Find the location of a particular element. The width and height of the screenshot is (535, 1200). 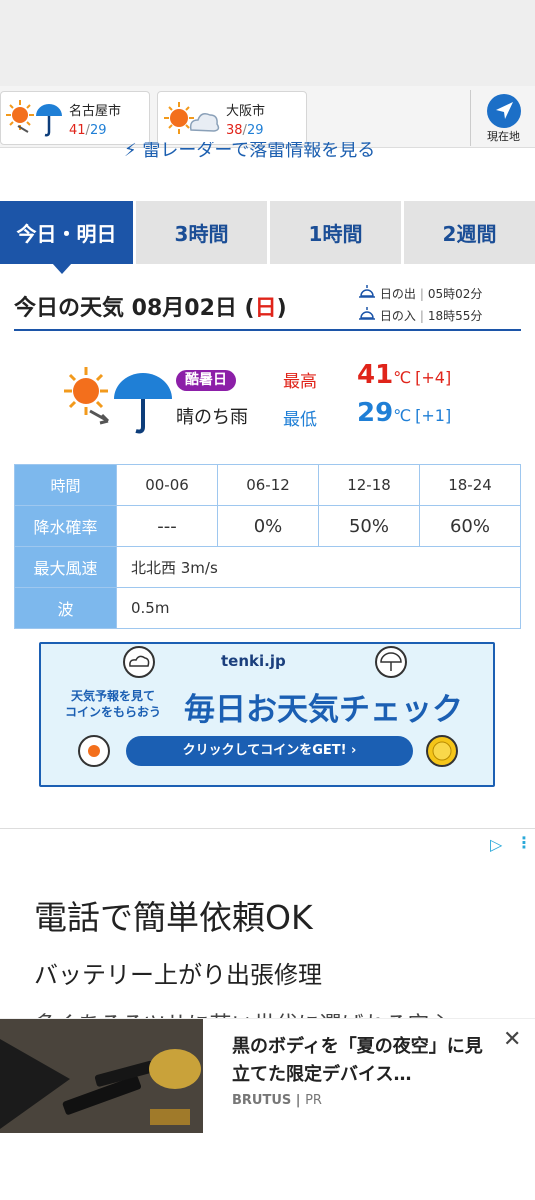

city-temps: 41/29 is located at coordinates (88, 130).